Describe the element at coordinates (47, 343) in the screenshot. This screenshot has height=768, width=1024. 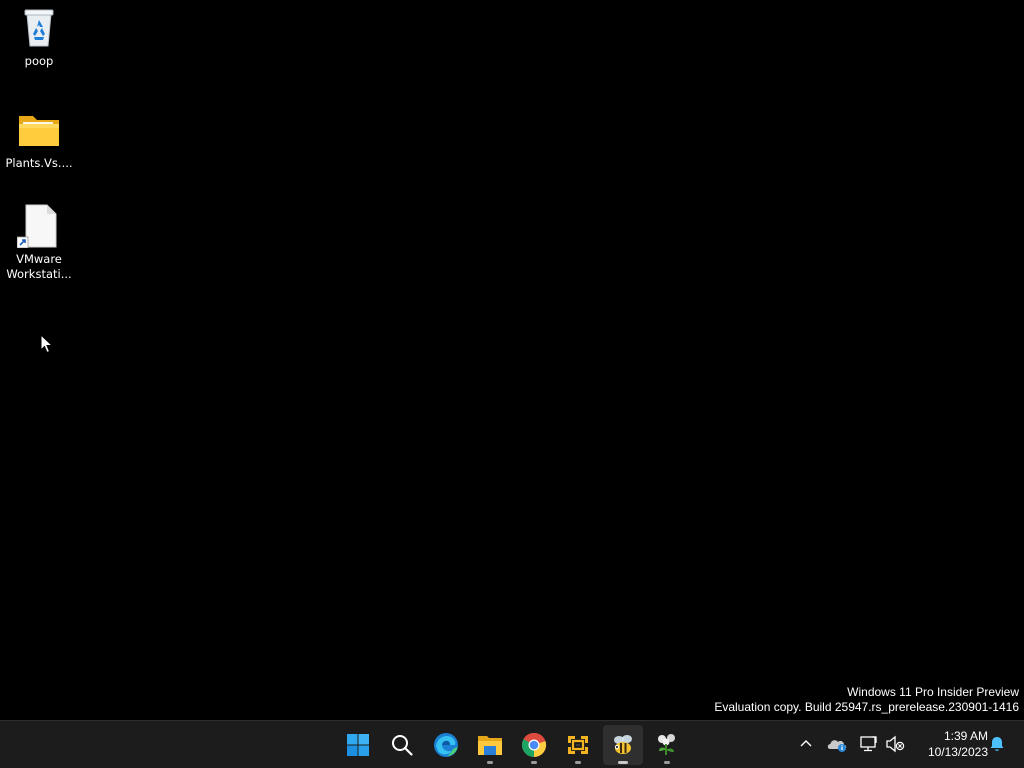
I see `mouse-pointer-icon` at that location.